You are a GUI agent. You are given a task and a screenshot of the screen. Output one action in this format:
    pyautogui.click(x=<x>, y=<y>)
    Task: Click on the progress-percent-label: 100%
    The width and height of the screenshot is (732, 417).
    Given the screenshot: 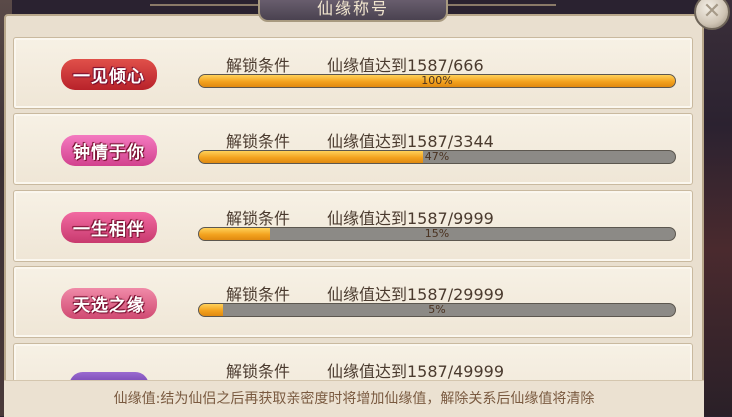 What is the action you would take?
    pyautogui.click(x=437, y=80)
    